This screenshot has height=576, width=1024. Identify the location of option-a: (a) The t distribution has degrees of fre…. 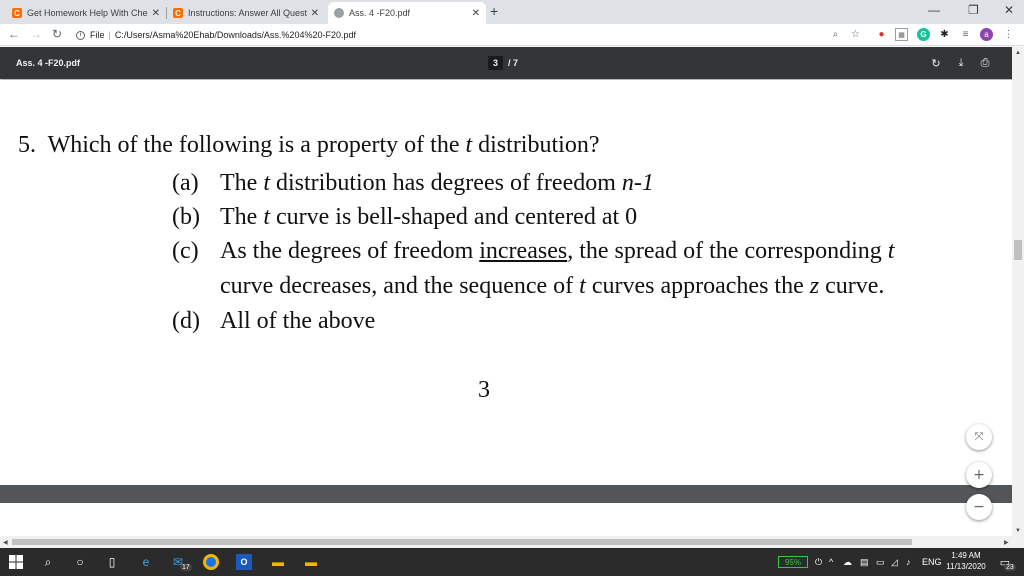
(413, 183).